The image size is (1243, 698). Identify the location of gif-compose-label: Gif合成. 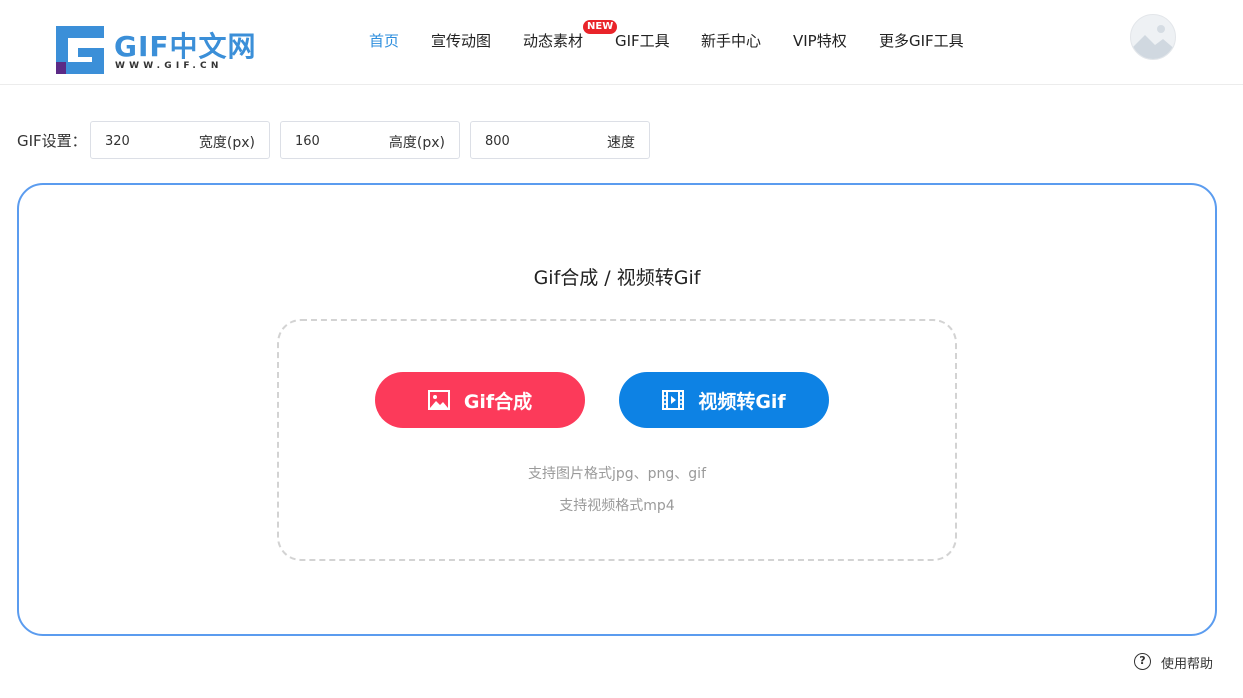
(498, 401).